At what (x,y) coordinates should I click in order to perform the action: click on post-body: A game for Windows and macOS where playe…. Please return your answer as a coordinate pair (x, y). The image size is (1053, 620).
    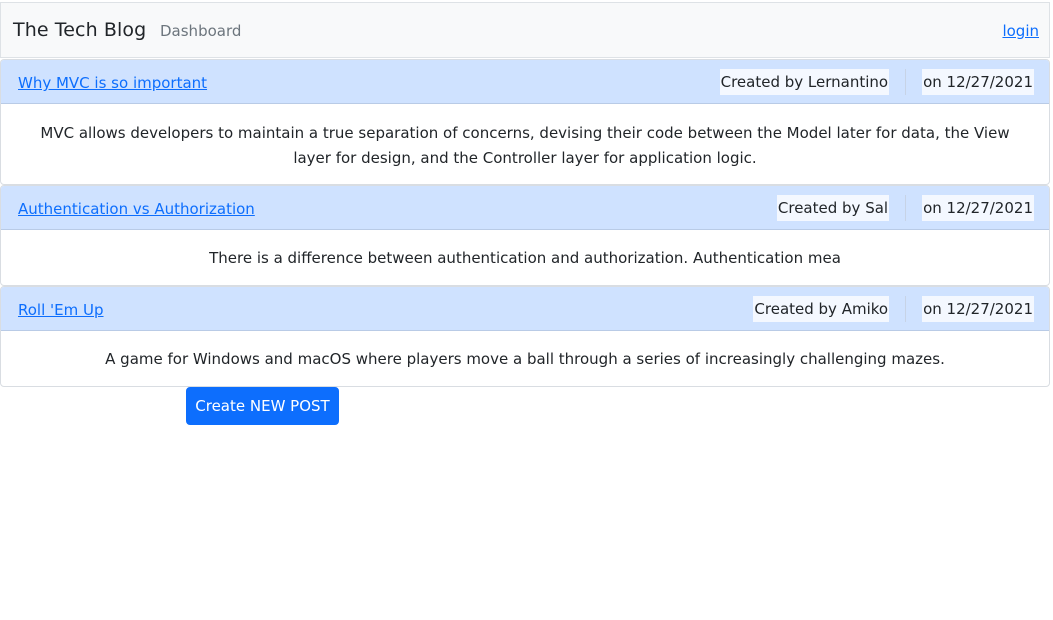
    Looking at the image, I should click on (525, 359).